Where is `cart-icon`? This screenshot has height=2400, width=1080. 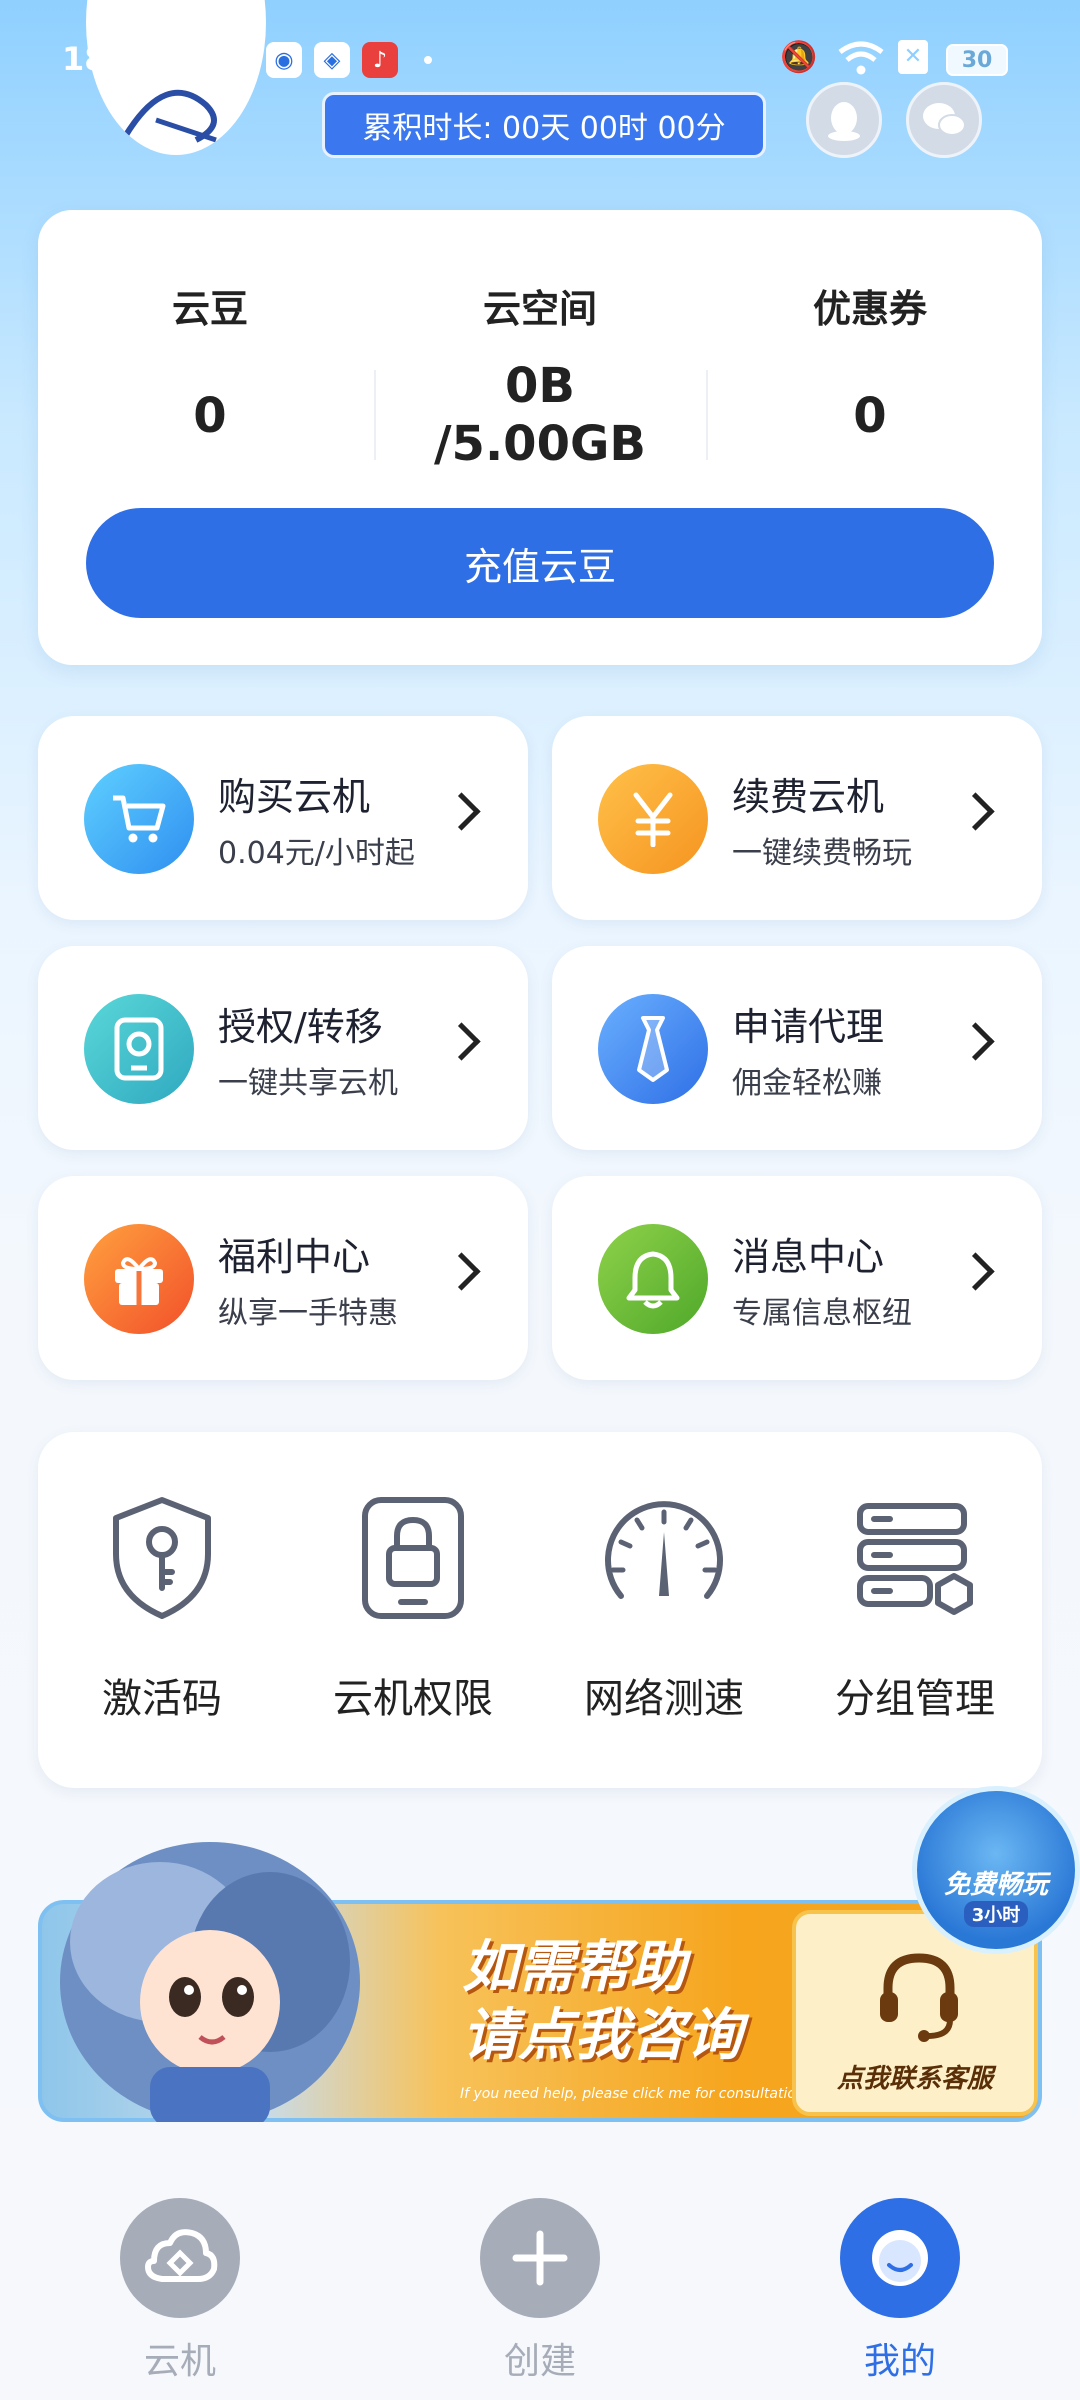
cart-icon is located at coordinates (139, 819).